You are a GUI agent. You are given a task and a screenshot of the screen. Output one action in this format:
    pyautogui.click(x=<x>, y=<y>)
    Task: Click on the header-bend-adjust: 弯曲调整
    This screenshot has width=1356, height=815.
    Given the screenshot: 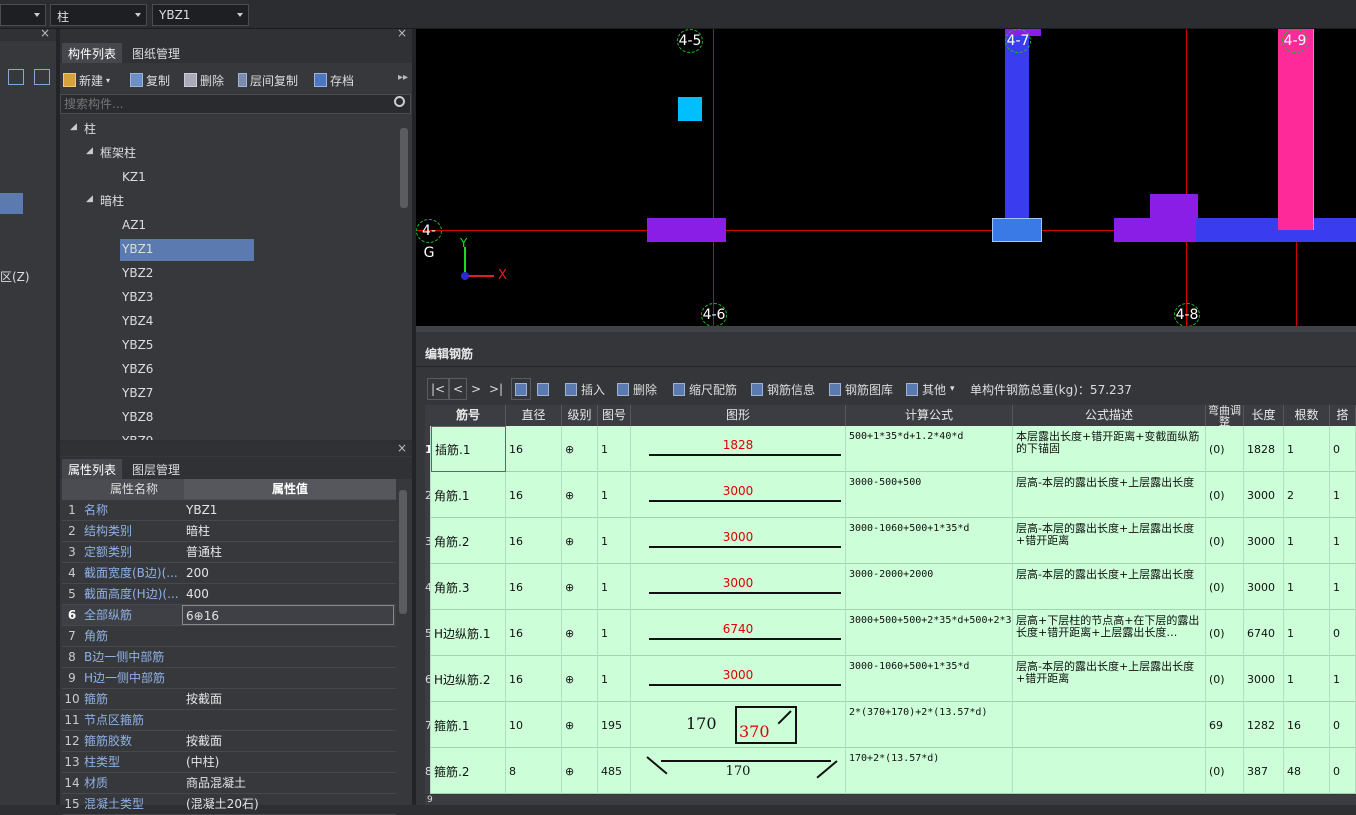 What is the action you would take?
    pyautogui.click(x=1225, y=415)
    